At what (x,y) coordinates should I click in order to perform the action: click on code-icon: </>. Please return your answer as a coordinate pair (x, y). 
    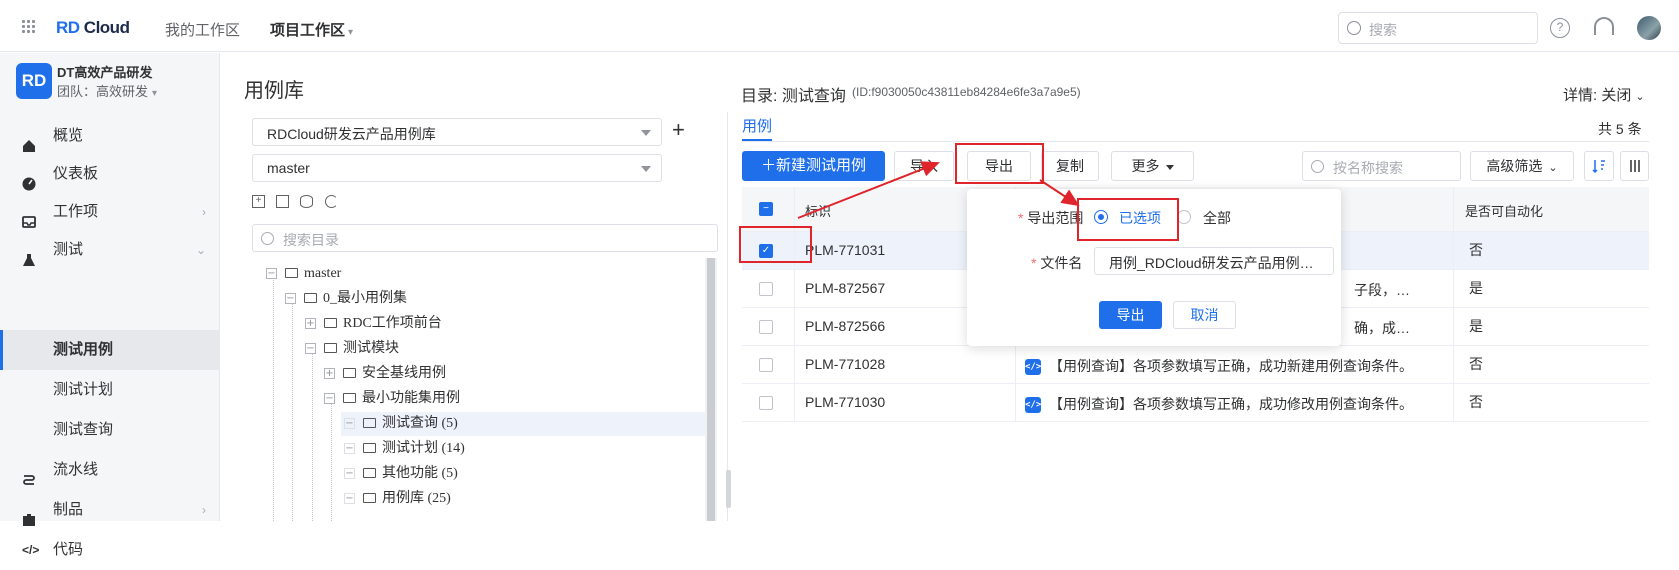
    Looking at the image, I should click on (31, 550).